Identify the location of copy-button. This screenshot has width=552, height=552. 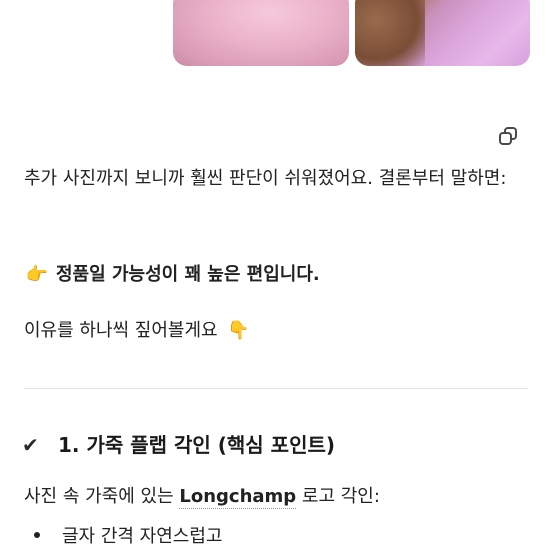
(508, 136).